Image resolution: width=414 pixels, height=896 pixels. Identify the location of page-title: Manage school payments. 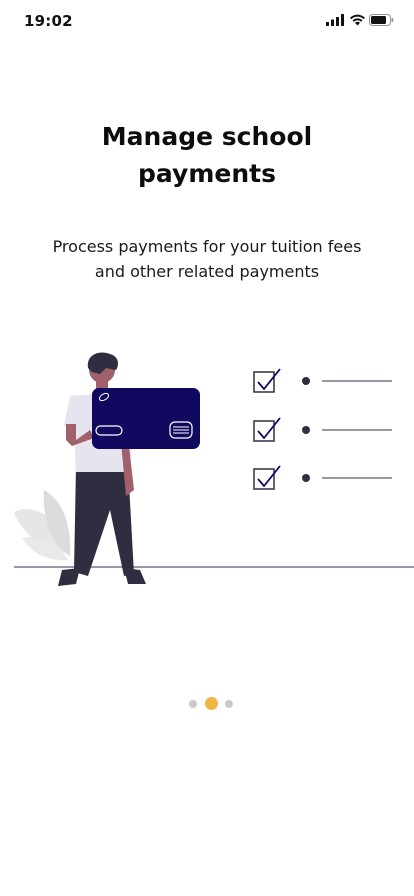
(207, 155).